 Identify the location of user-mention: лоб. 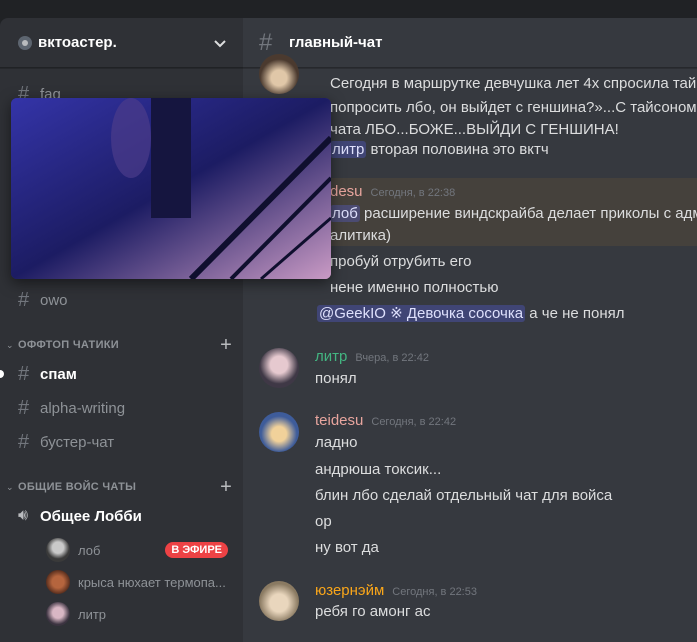
(345, 213).